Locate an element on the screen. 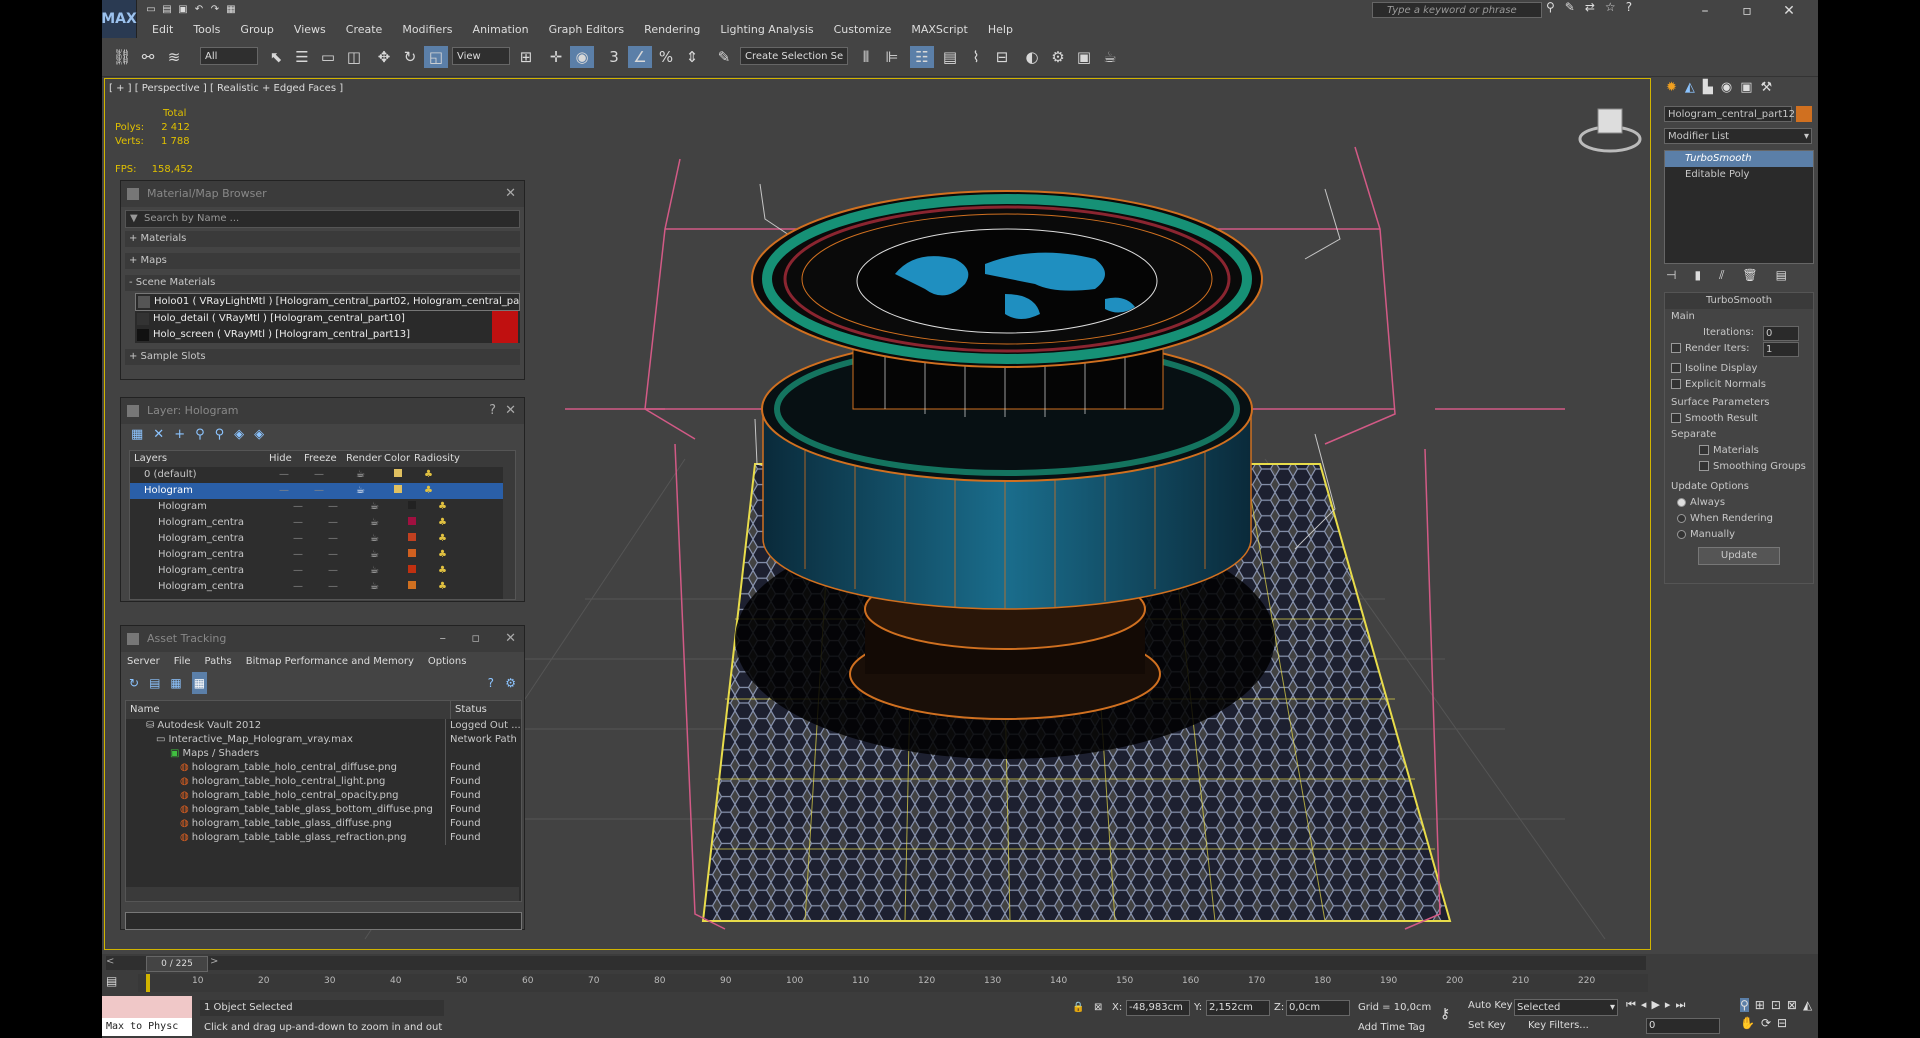 The width and height of the screenshot is (1920, 1038). object-name-field: Hologram_central_part12 is located at coordinates (1729, 114).